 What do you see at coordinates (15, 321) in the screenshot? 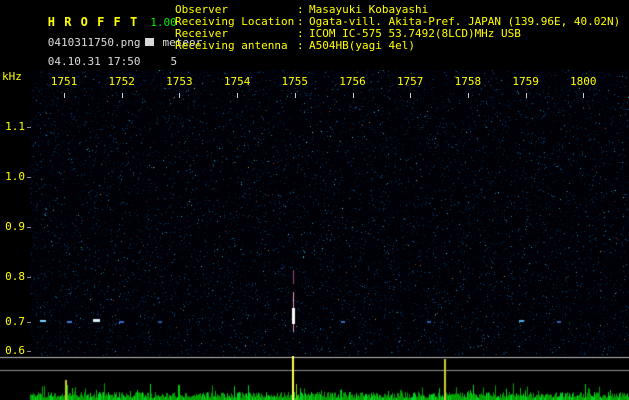
I see `freq-tick-label: 0.7` at bounding box center [15, 321].